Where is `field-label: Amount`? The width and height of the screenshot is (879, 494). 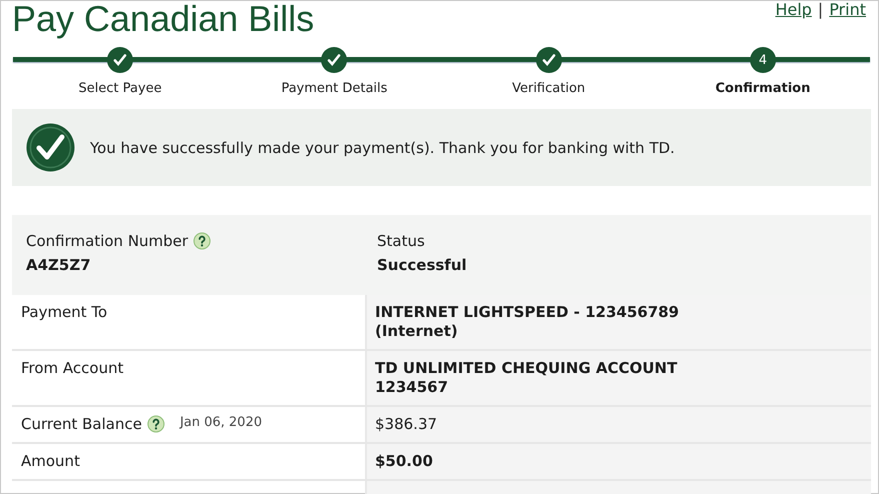
field-label: Amount is located at coordinates (50, 461).